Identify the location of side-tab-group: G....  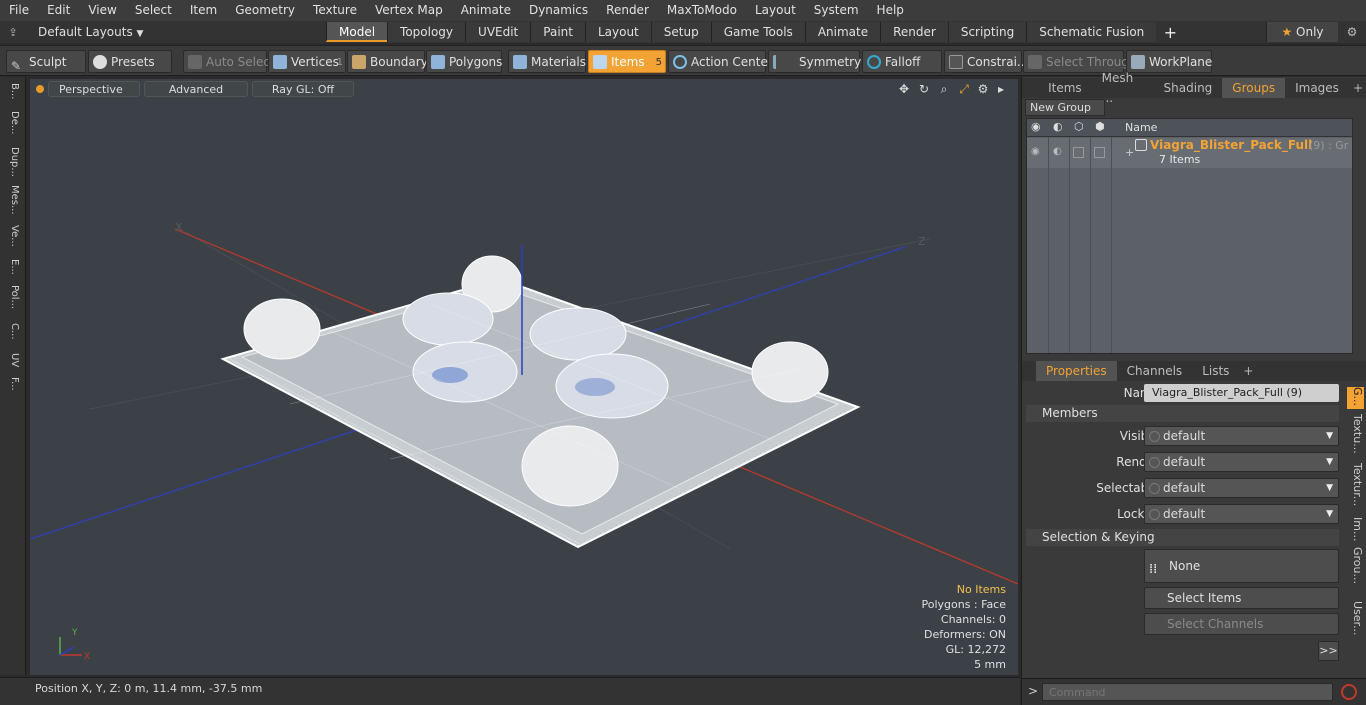
(1355, 398).